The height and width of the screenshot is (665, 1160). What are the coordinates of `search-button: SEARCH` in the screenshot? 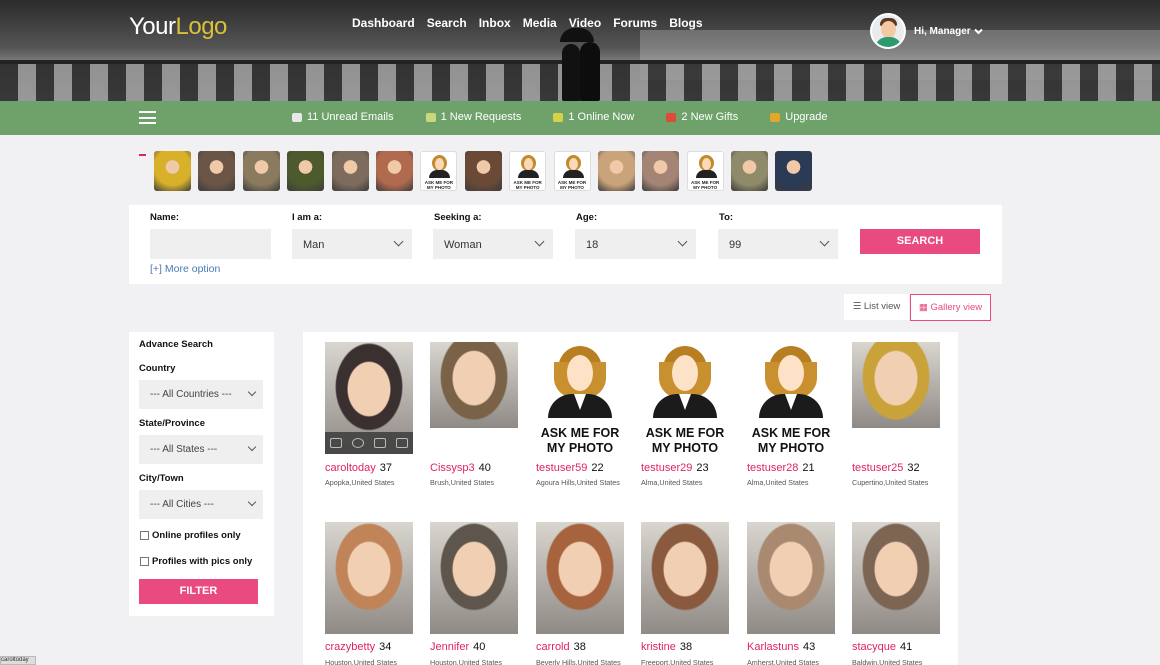 It's located at (920, 241).